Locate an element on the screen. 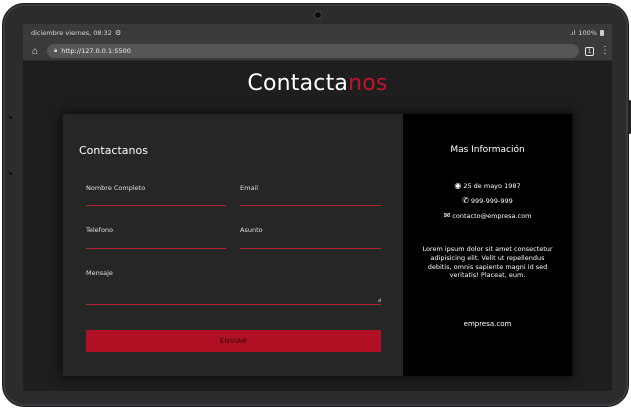 This screenshot has height=411, width=631. mail-icon: ✉ is located at coordinates (447, 215).